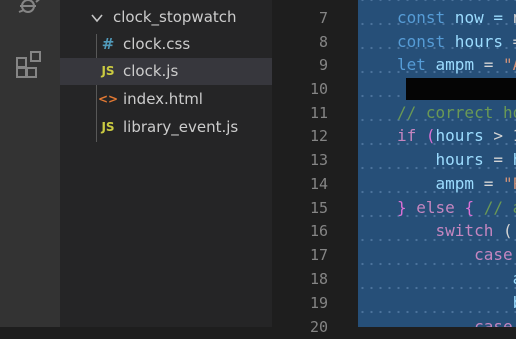  Describe the element at coordinates (461, 89) in the screenshot. I see `redaction-block` at that location.